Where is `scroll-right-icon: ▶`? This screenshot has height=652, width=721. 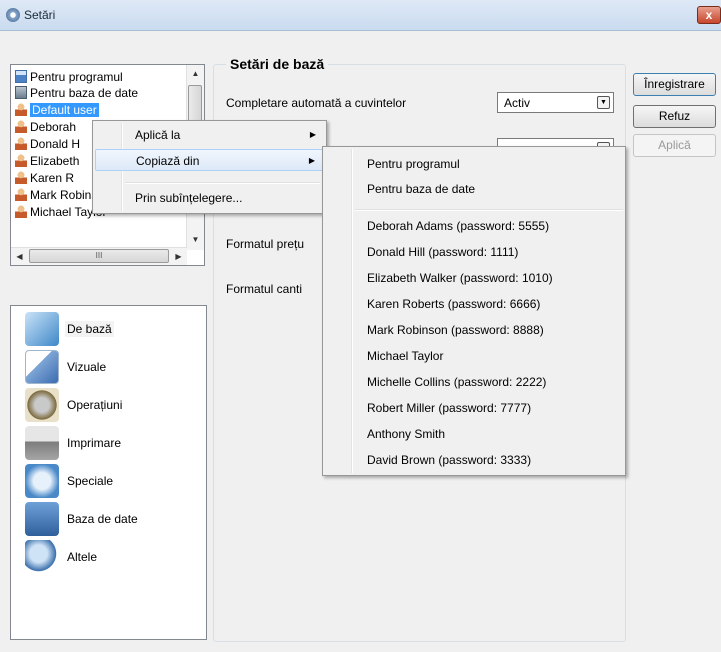
scroll-right-icon: ▶ is located at coordinates (178, 256).